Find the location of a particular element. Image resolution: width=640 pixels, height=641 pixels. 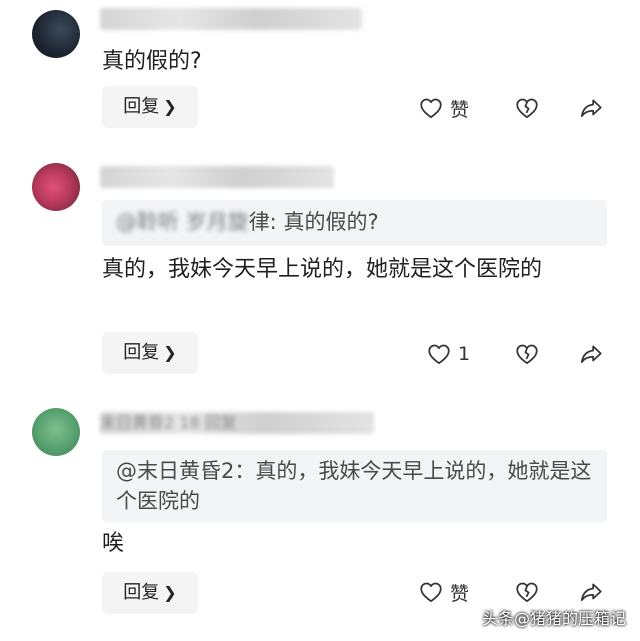

quote-text: 真的假的? is located at coordinates (331, 222).